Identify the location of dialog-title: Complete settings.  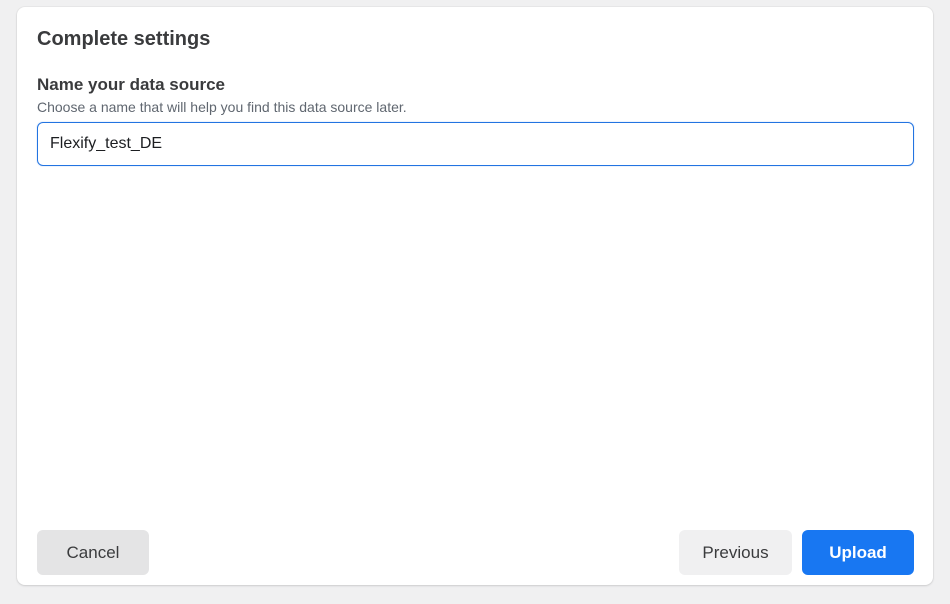
(124, 39).